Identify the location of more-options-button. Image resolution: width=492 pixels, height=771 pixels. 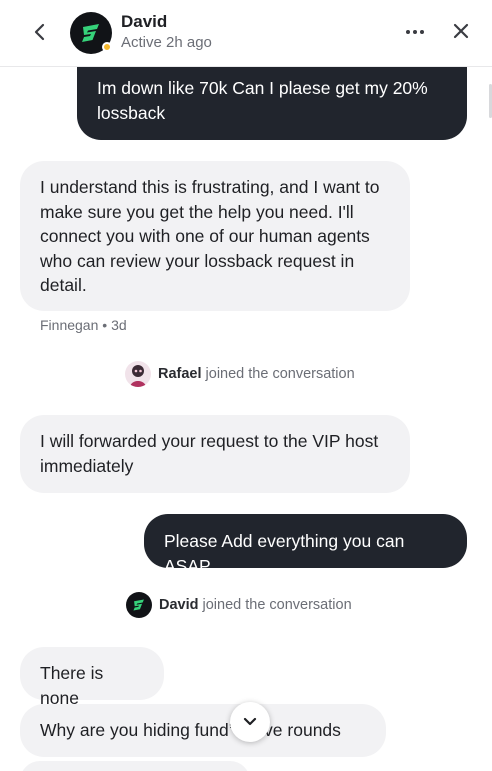
(415, 32).